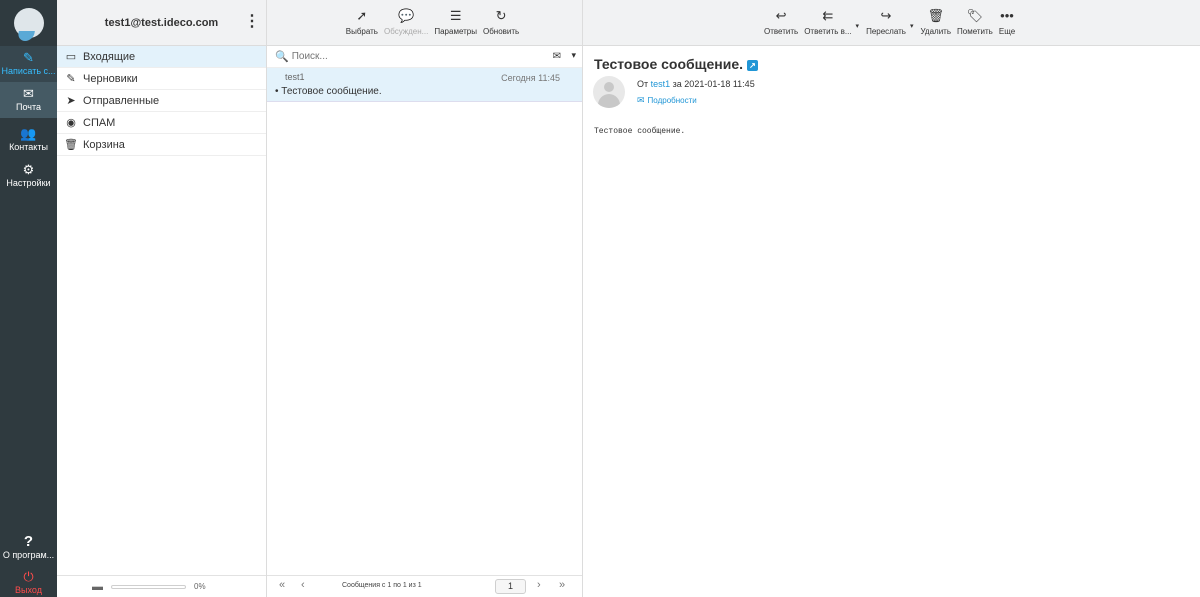 The height and width of the screenshot is (597, 1200). Describe the element at coordinates (109, 56) in the screenshot. I see `folder-label: Входящие` at that location.